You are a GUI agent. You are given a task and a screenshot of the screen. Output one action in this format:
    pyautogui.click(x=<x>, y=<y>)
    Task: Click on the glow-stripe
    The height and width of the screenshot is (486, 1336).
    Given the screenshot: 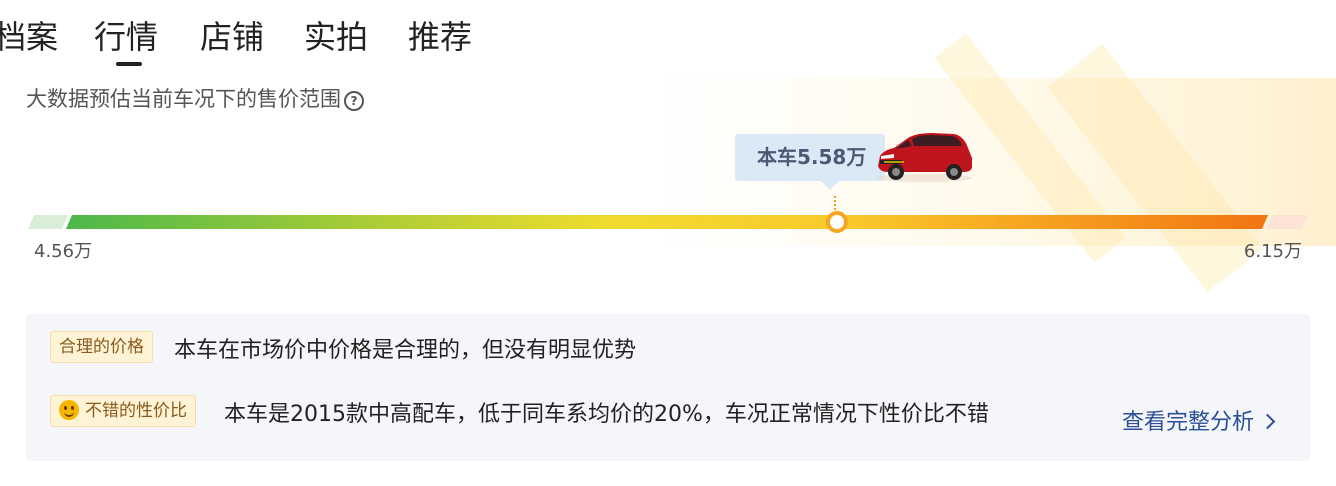 What is the action you would take?
    pyautogui.click(x=1155, y=168)
    